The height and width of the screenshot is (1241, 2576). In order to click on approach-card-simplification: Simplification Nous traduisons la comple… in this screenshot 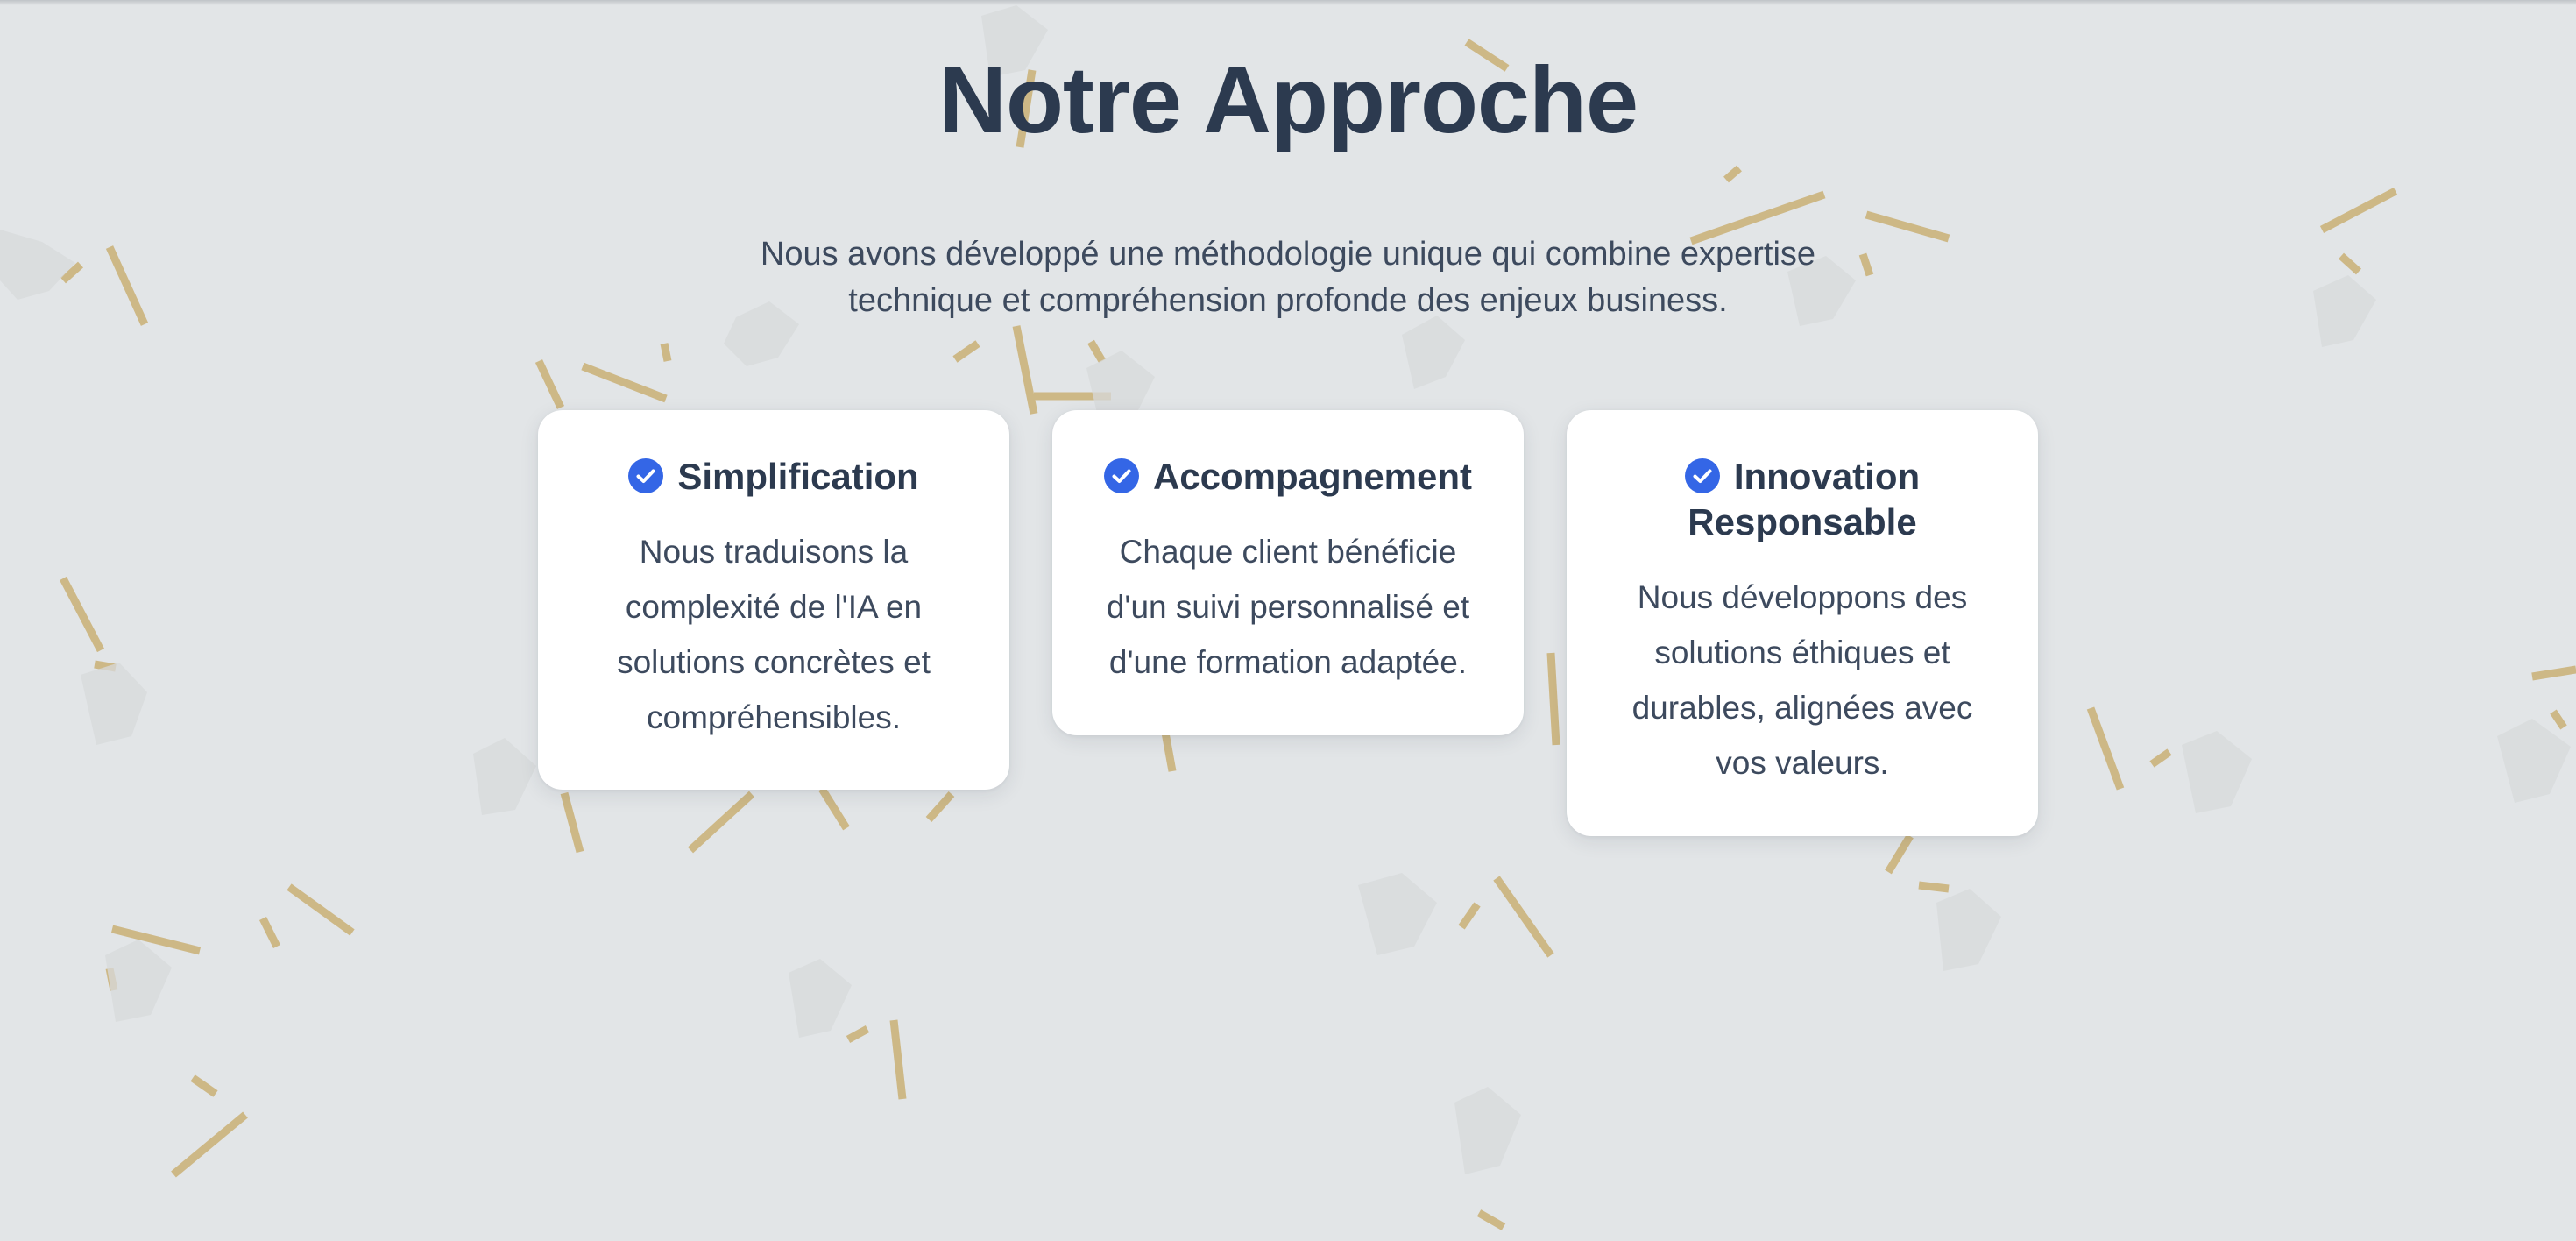, I will do `click(773, 600)`.